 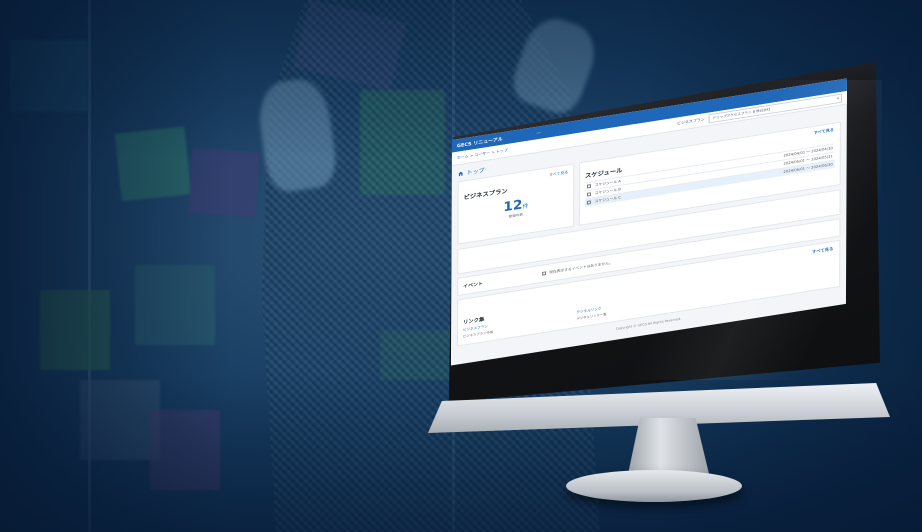 What do you see at coordinates (461, 173) in the screenshot?
I see `home-icon` at bounding box center [461, 173].